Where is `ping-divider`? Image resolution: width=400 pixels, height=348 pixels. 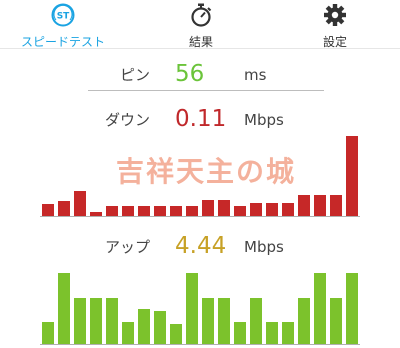
ping-divider is located at coordinates (206, 90).